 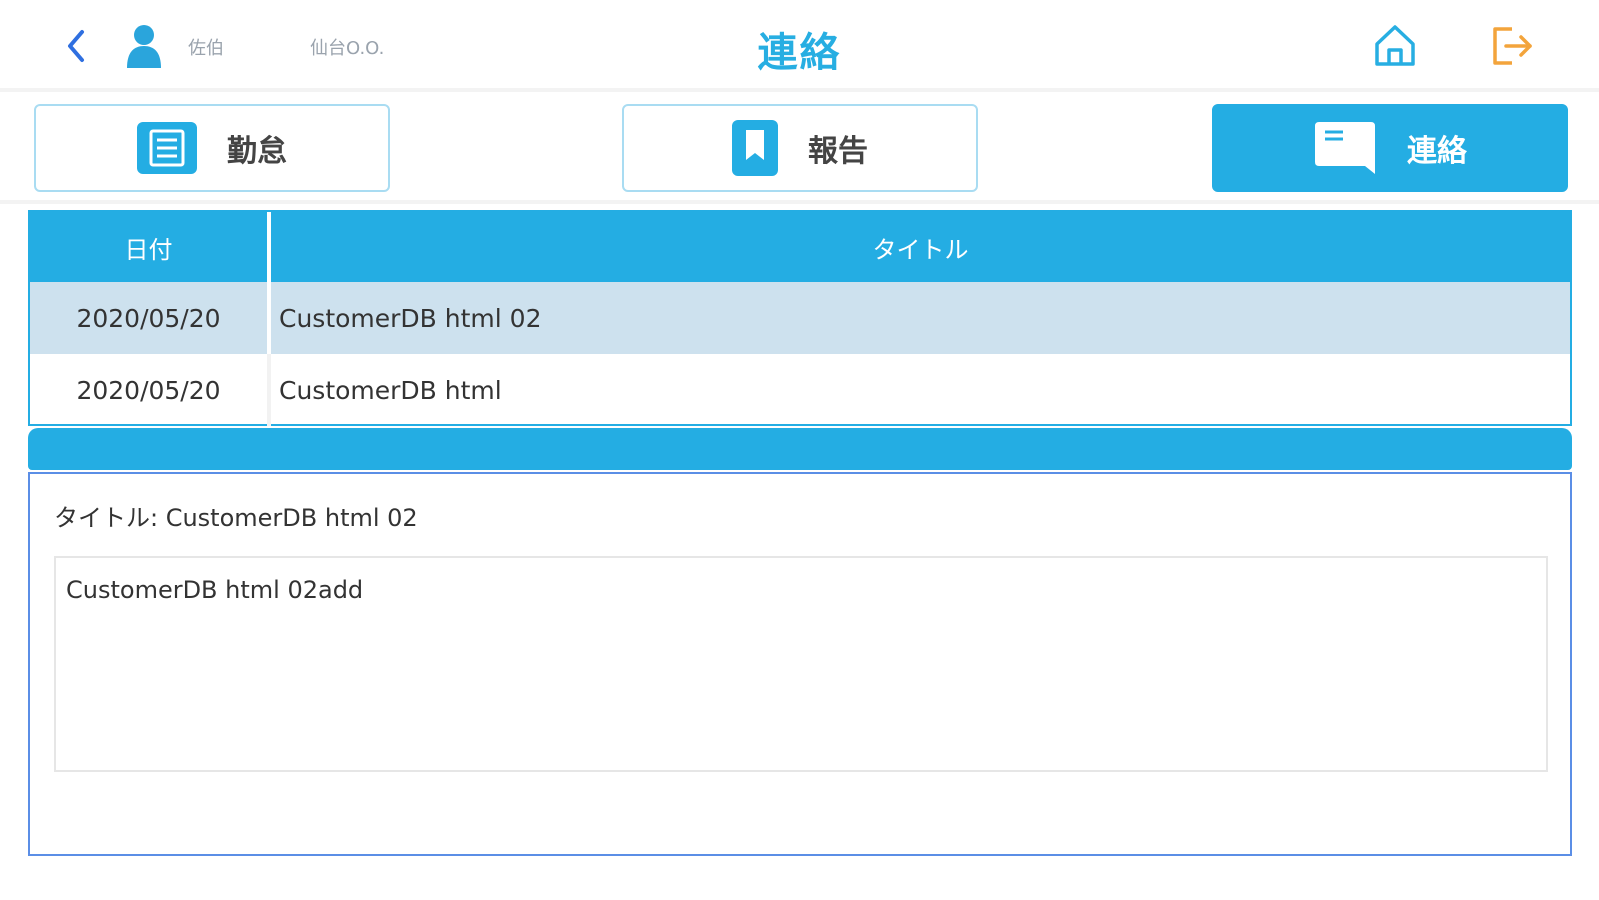 I want to click on column-header-title: タイトル, so click(x=918, y=247).